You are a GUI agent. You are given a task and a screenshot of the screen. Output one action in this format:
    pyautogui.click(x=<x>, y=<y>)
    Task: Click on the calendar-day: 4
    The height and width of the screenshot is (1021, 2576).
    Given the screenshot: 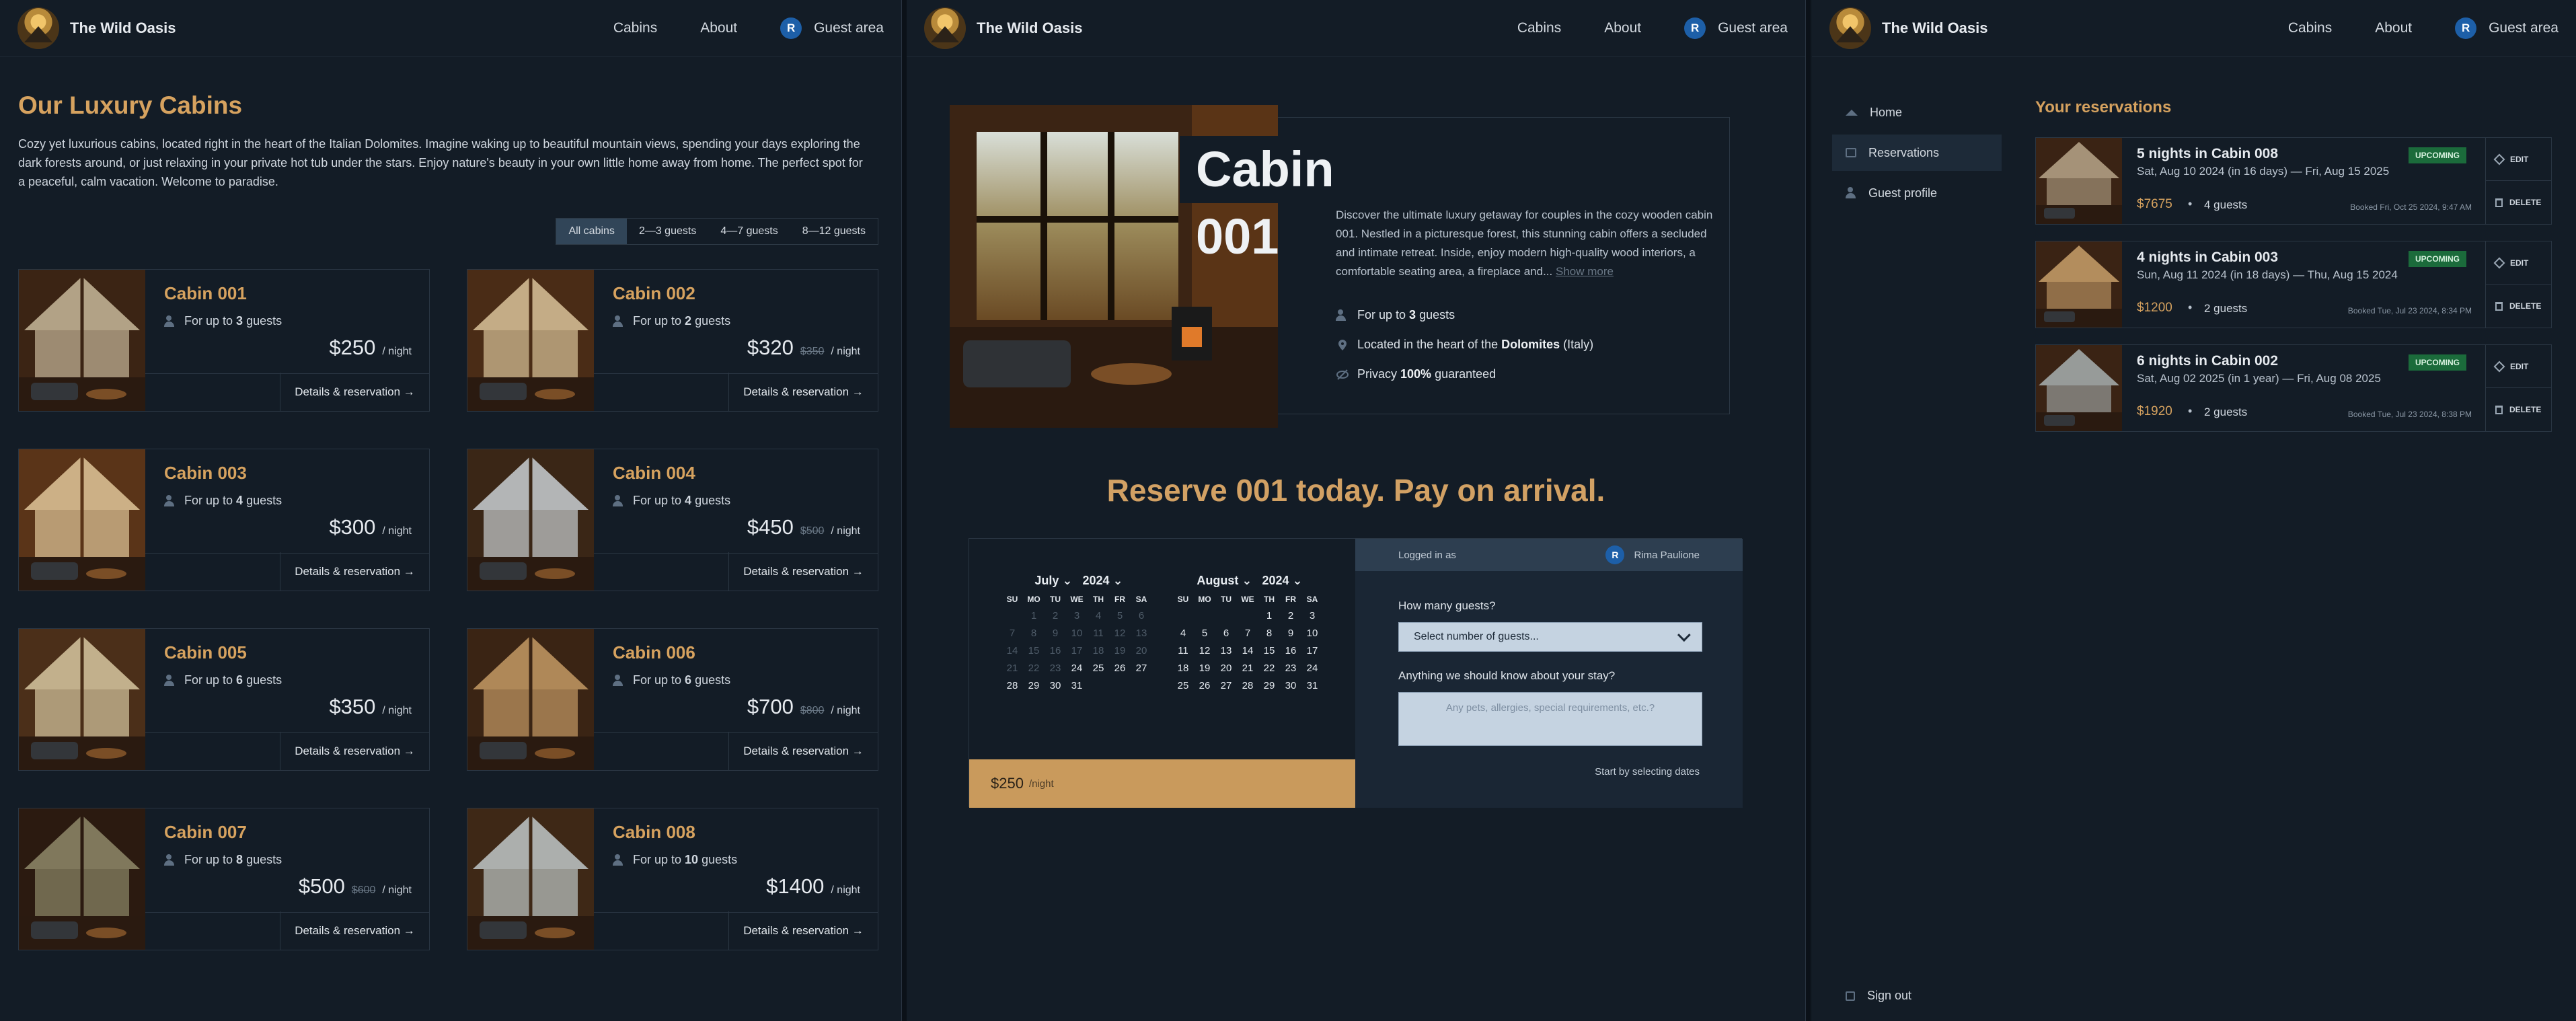 What is the action you would take?
    pyautogui.click(x=1183, y=633)
    